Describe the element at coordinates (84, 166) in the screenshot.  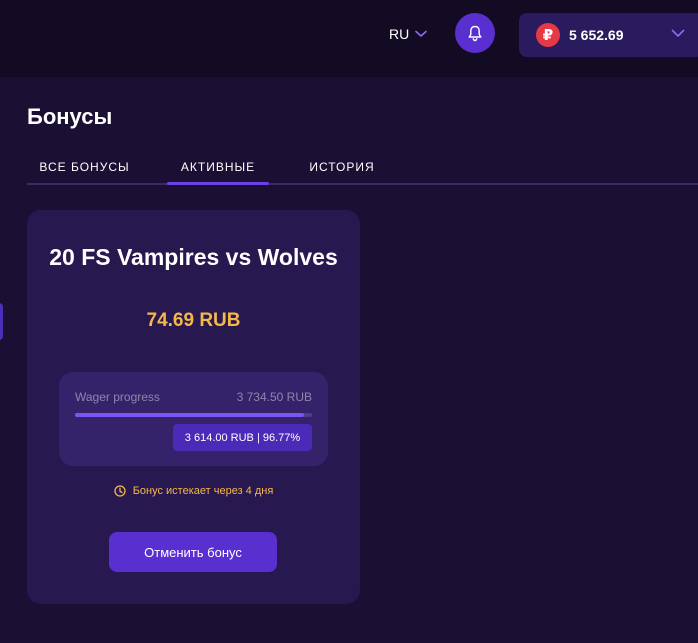
I see `tab-all-bonuses: ВСЕ БОНУСЫ` at that location.